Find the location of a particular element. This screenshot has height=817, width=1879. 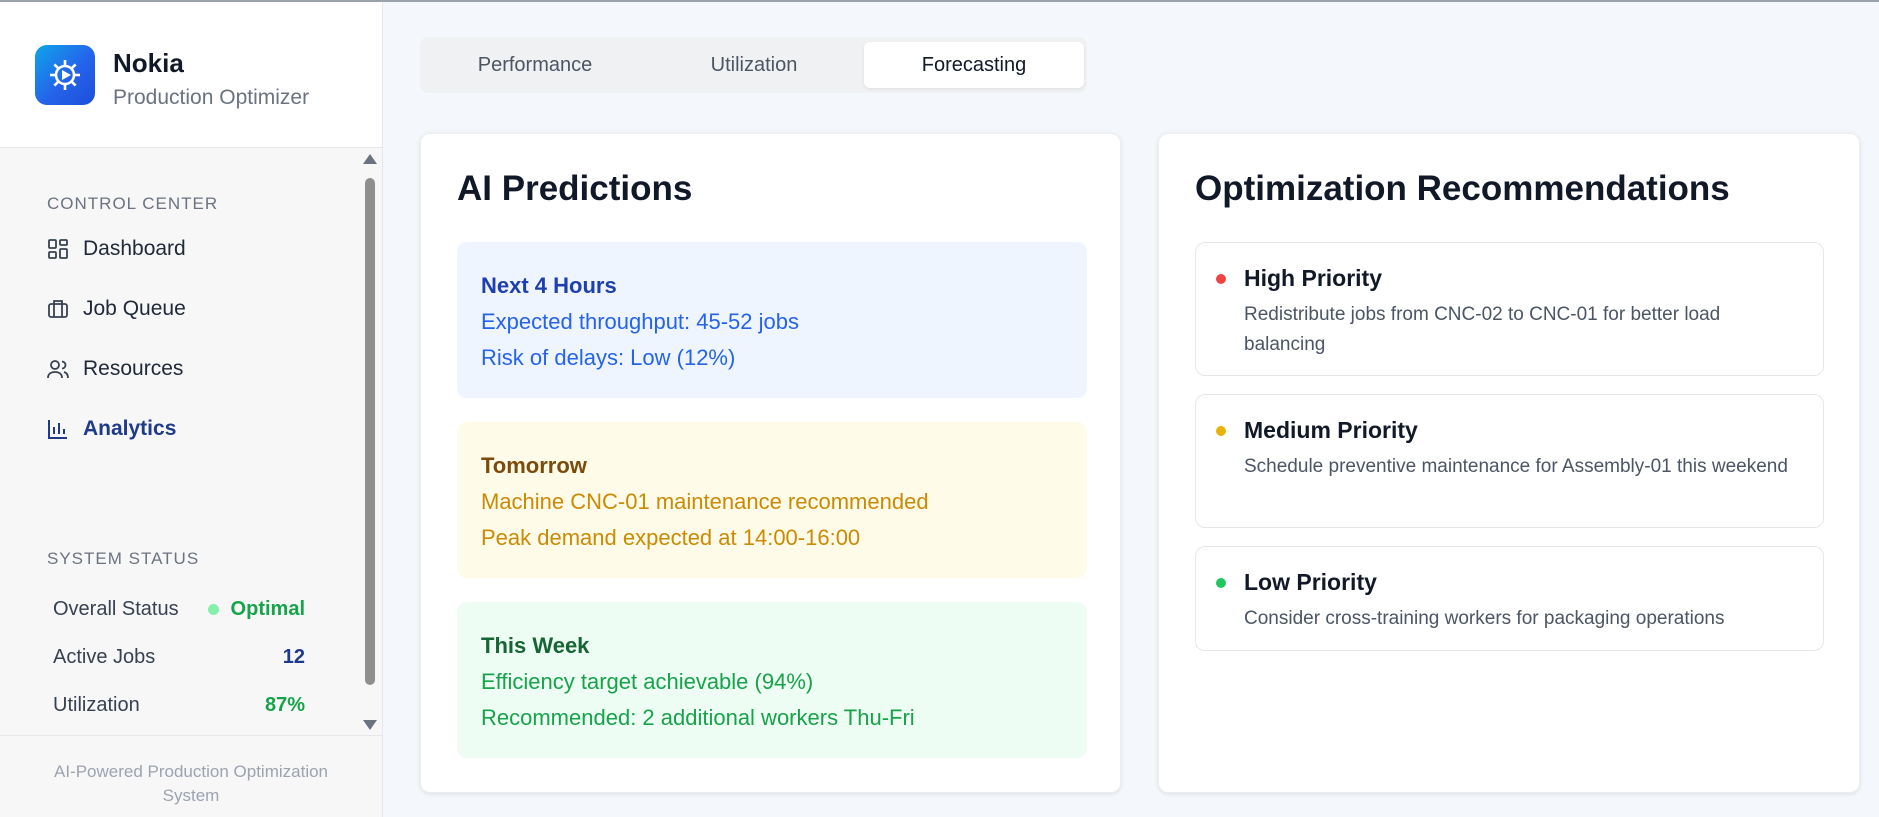

sidebar-item-label: Analytics is located at coordinates (130, 428).